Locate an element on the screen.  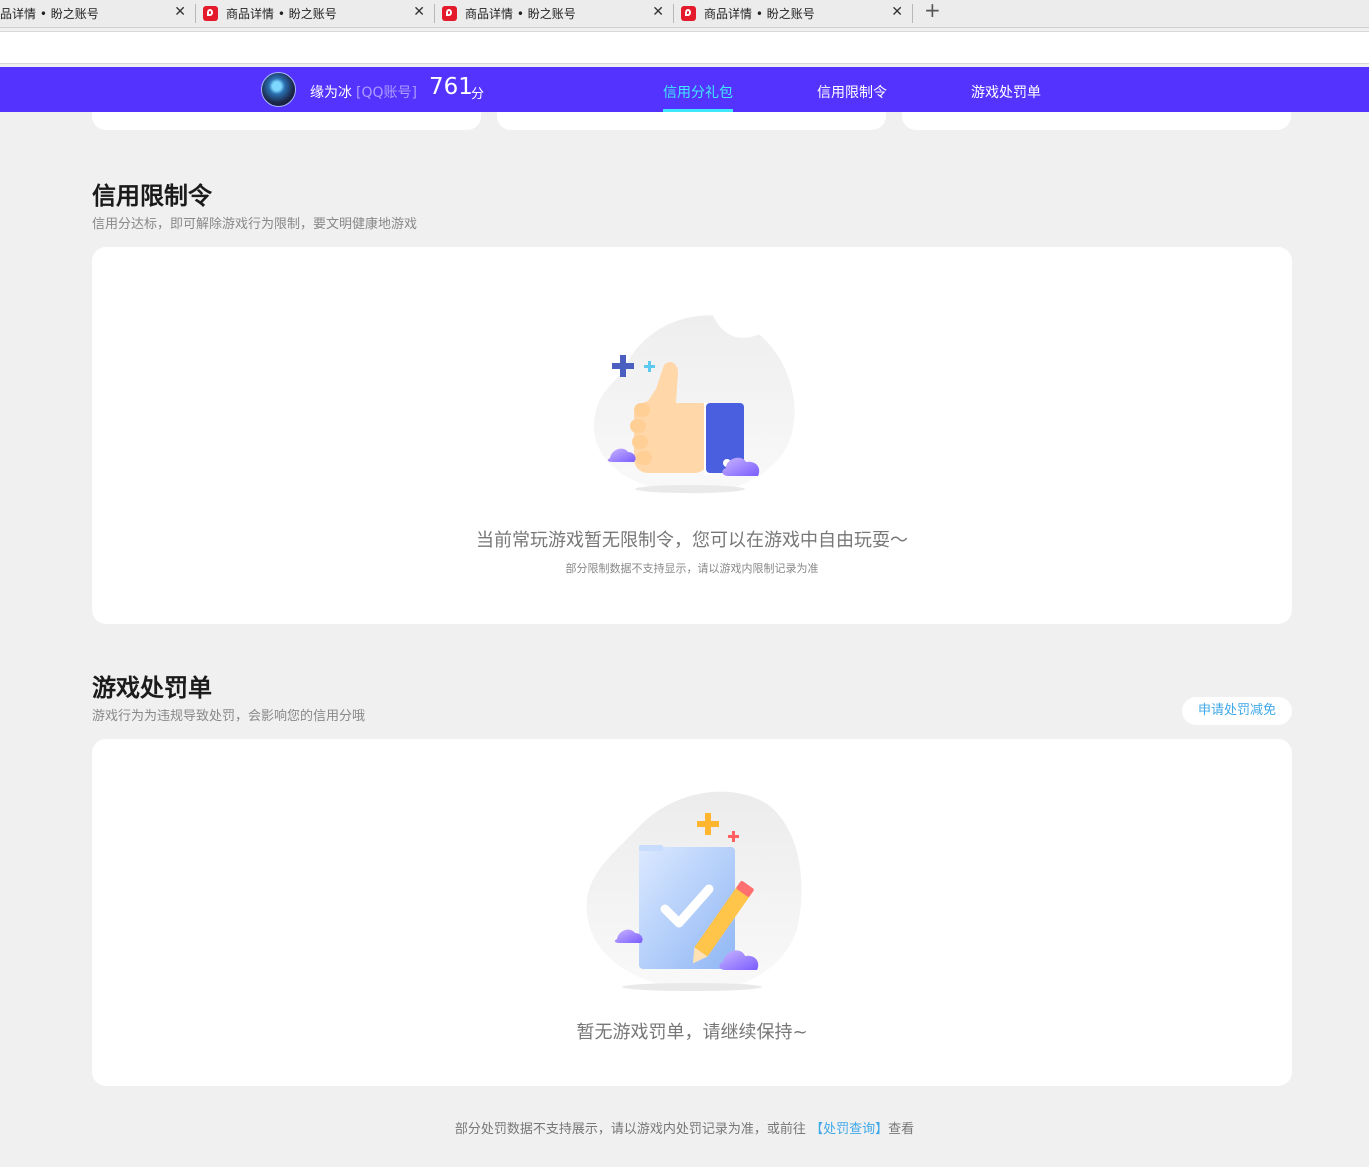
browser-tab: 品详情 • 盼之账号 ✕ is located at coordinates (93, 13).